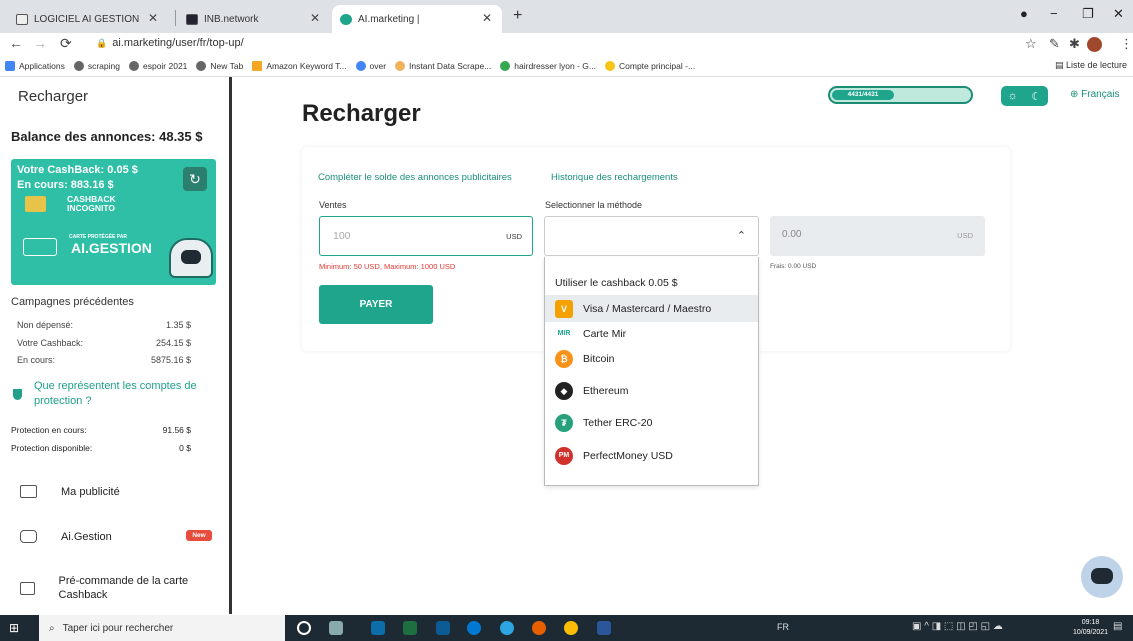 The image size is (1133, 641). What do you see at coordinates (1054, 13) in the screenshot?
I see `minimize-icon: −` at bounding box center [1054, 13].